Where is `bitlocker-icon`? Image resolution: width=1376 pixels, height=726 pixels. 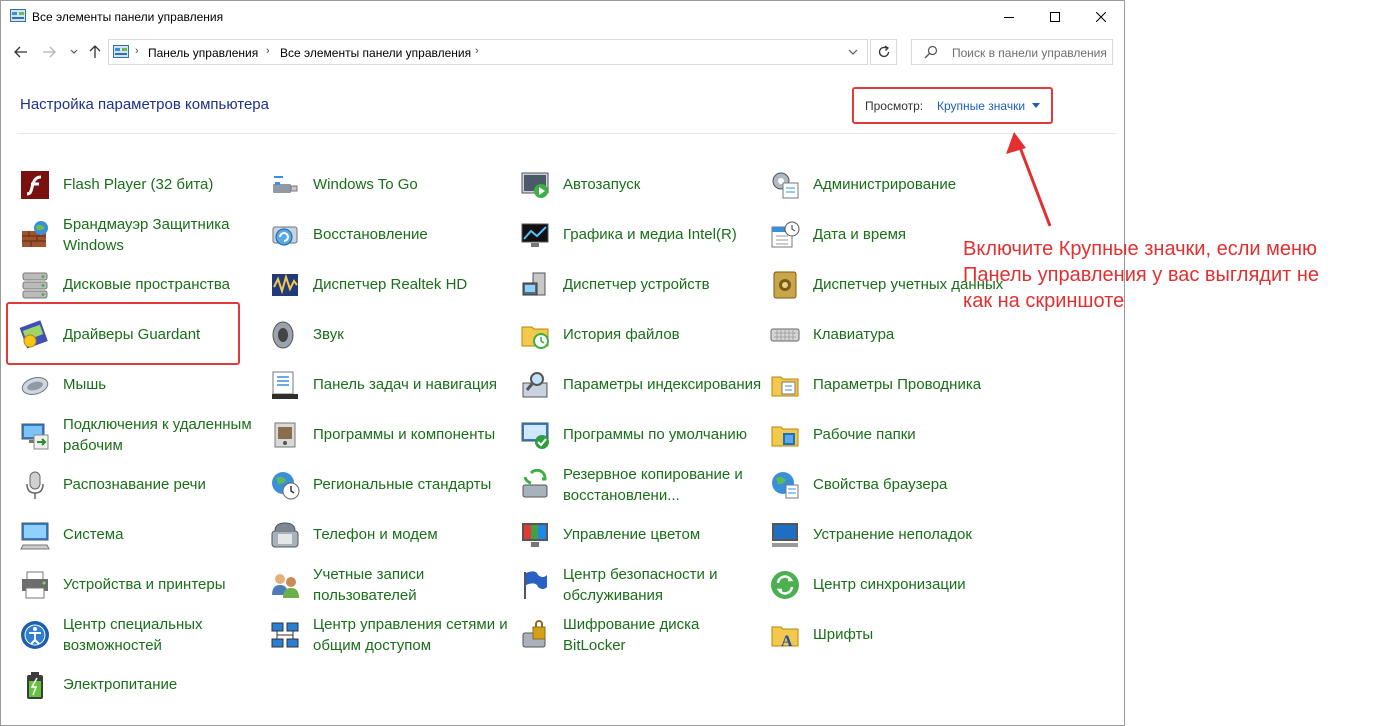
bitlocker-icon is located at coordinates (534, 634).